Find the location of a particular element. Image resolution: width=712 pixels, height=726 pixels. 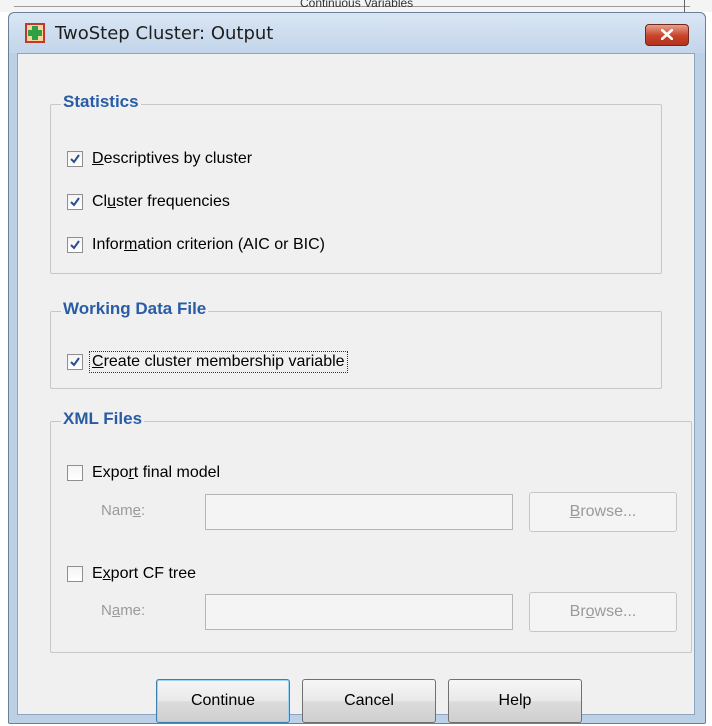

spss-app-icon is located at coordinates (35, 33).